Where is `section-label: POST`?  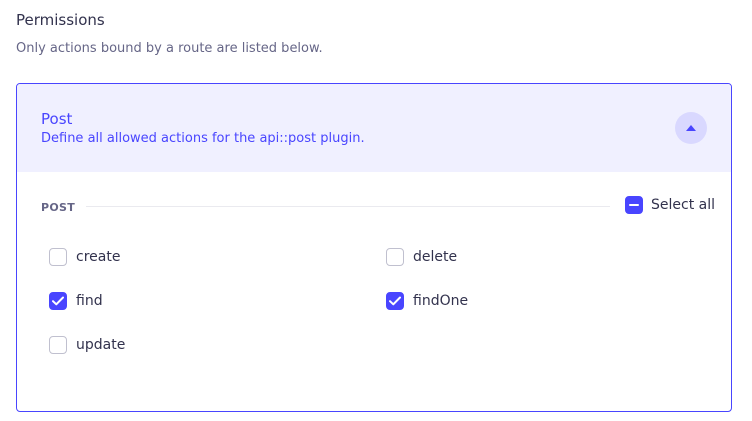 section-label: POST is located at coordinates (58, 207).